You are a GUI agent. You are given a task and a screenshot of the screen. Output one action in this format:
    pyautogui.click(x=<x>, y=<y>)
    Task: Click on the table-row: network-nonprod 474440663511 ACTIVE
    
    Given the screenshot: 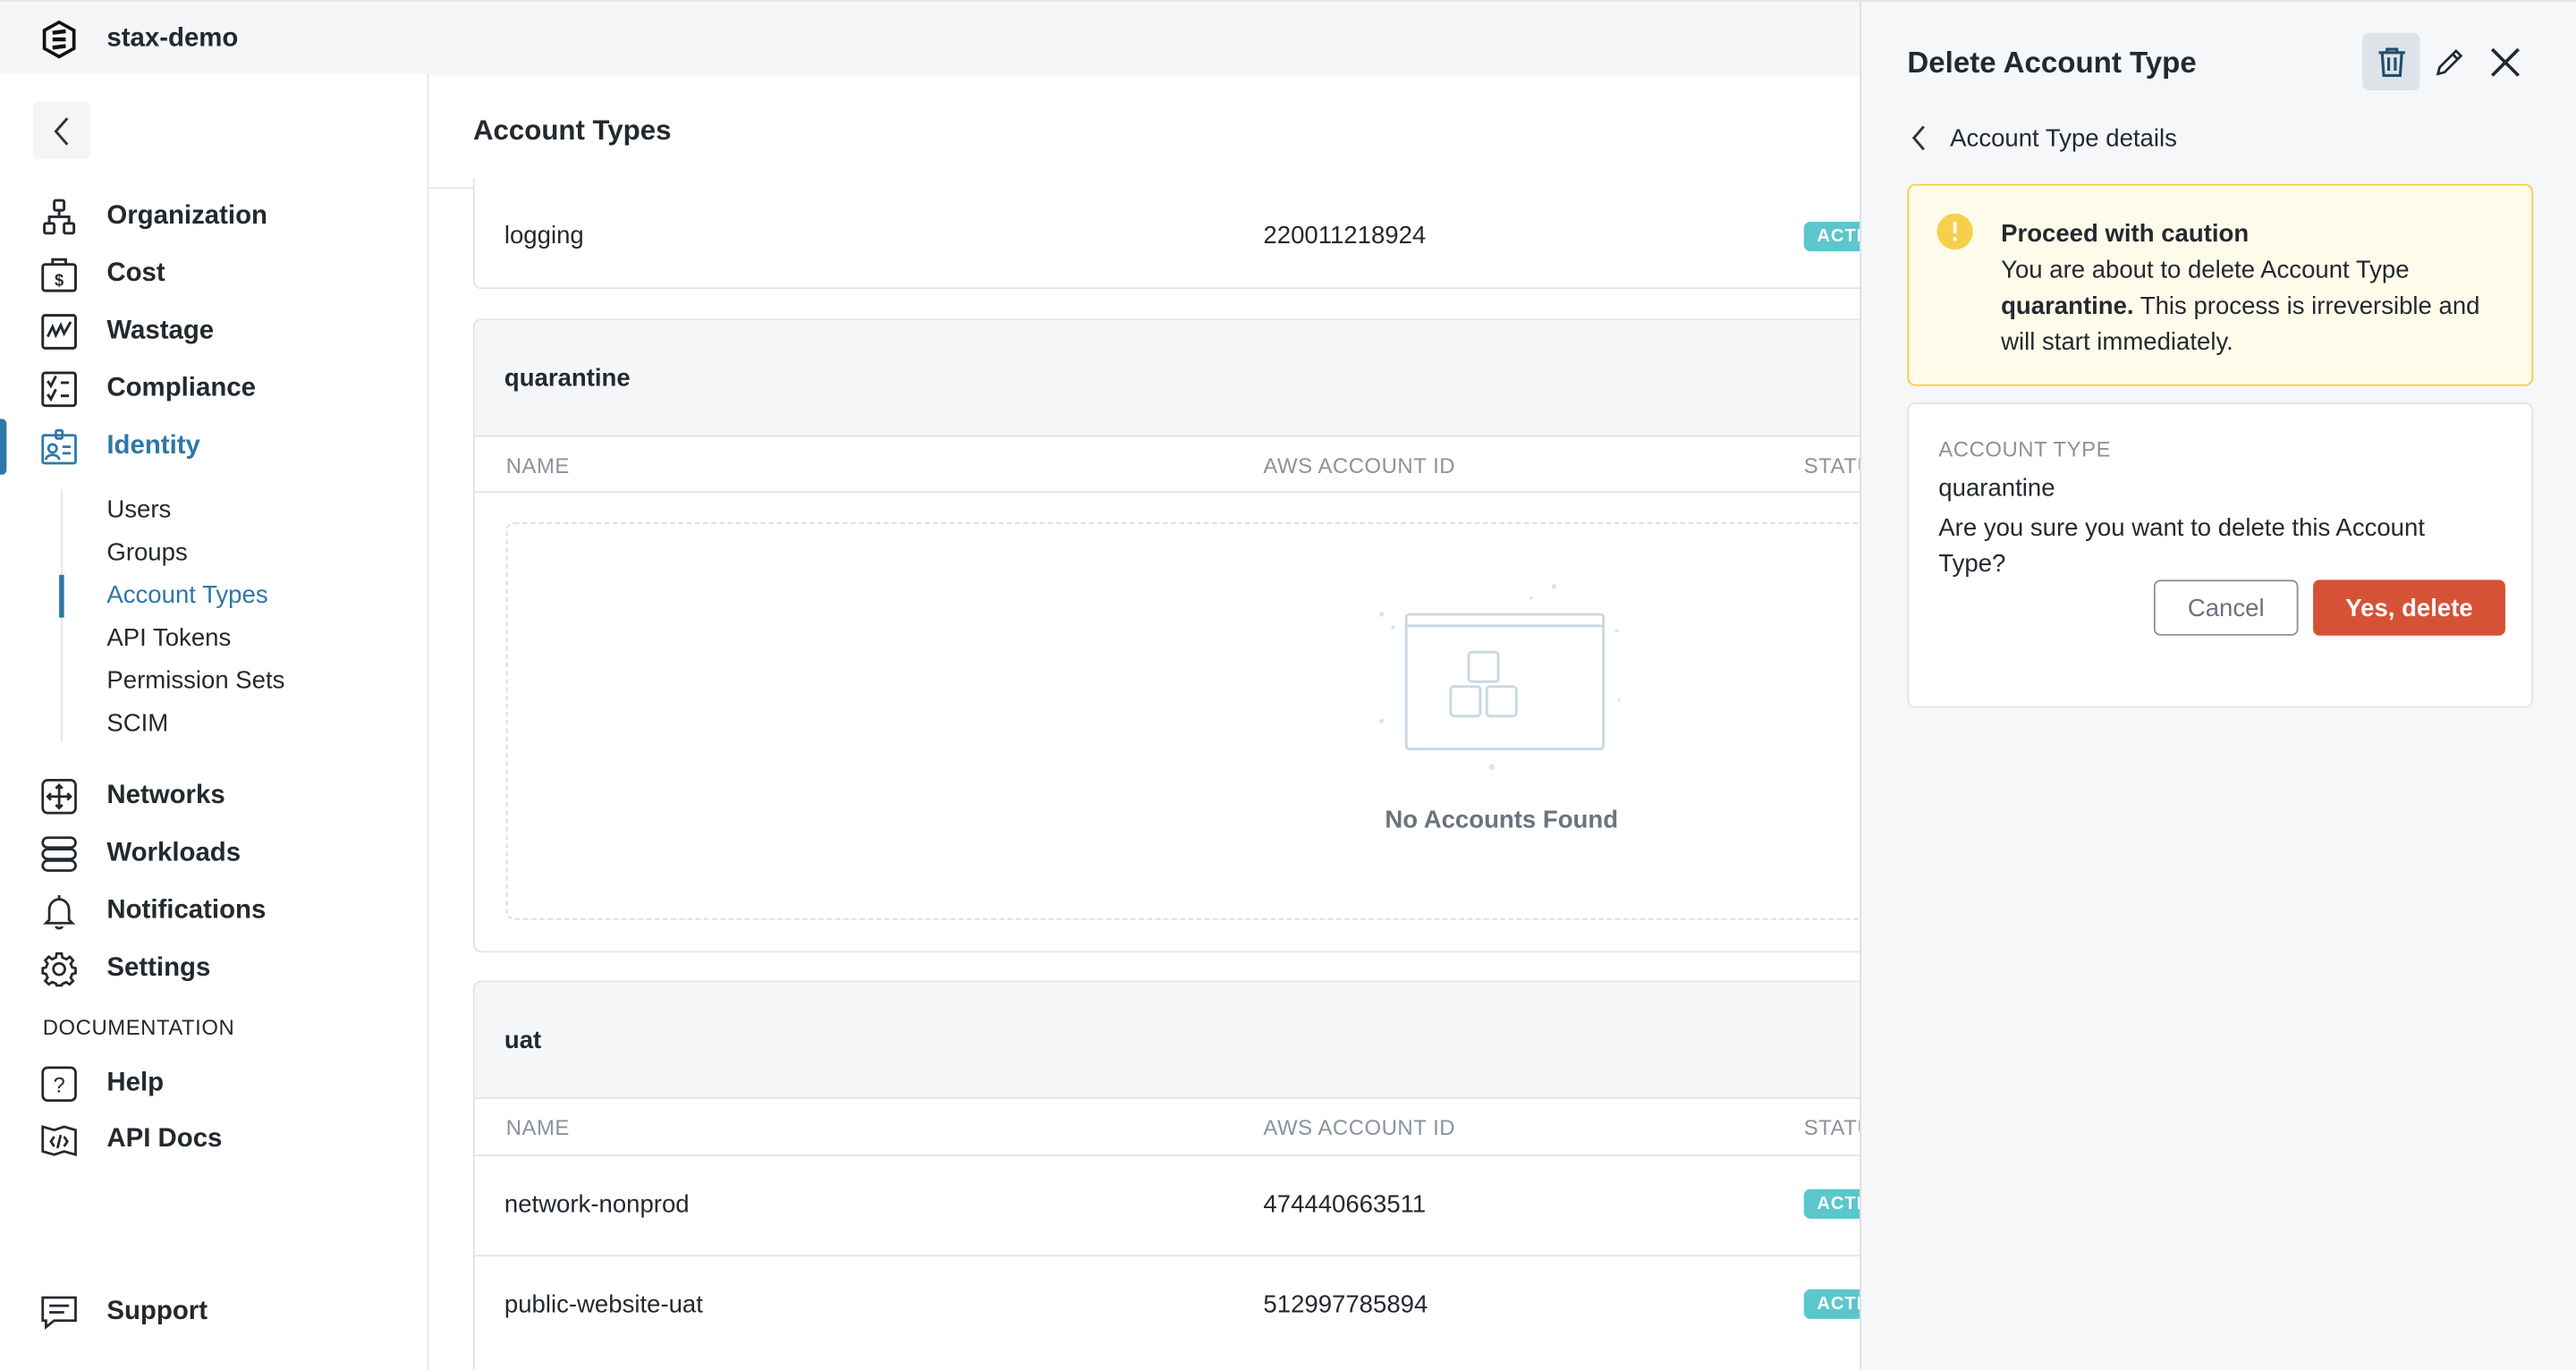 What is the action you would take?
    pyautogui.click(x=1213, y=1206)
    